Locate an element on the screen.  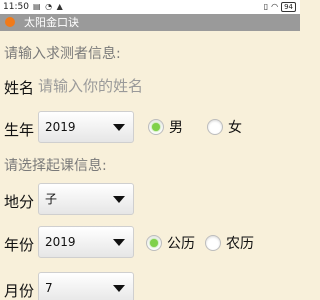
wifi-icon: ◠ is located at coordinates (275, 6).